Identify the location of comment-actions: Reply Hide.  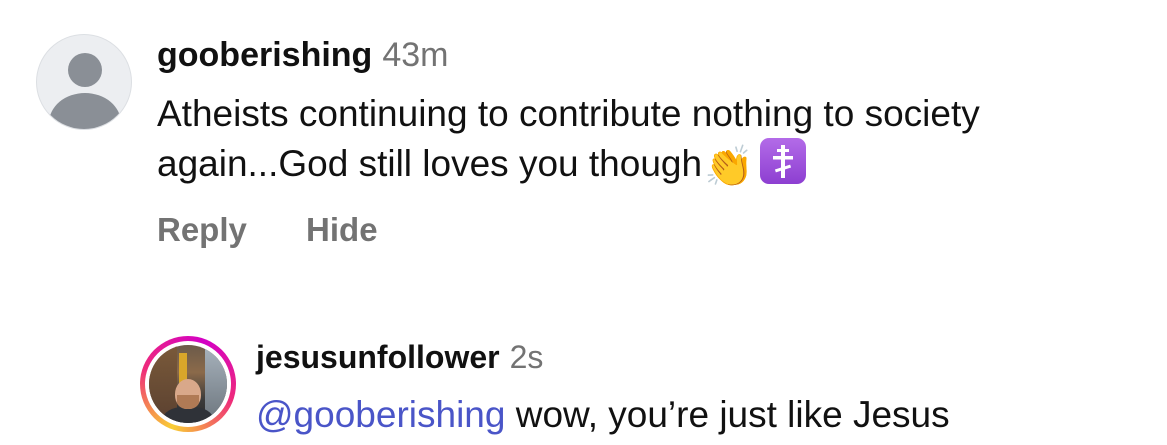
(292, 230).